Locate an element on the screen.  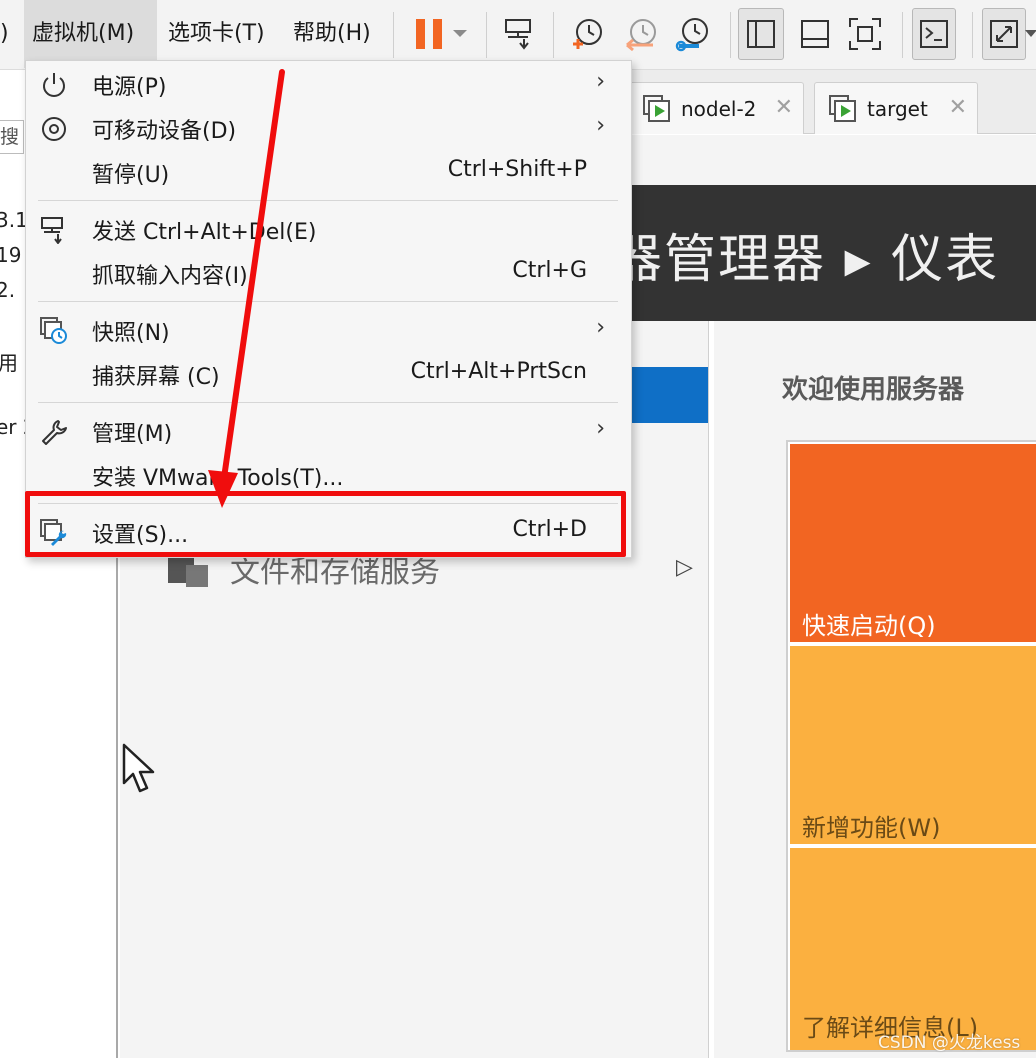
take-snapshot-button is located at coordinates (587, 34).